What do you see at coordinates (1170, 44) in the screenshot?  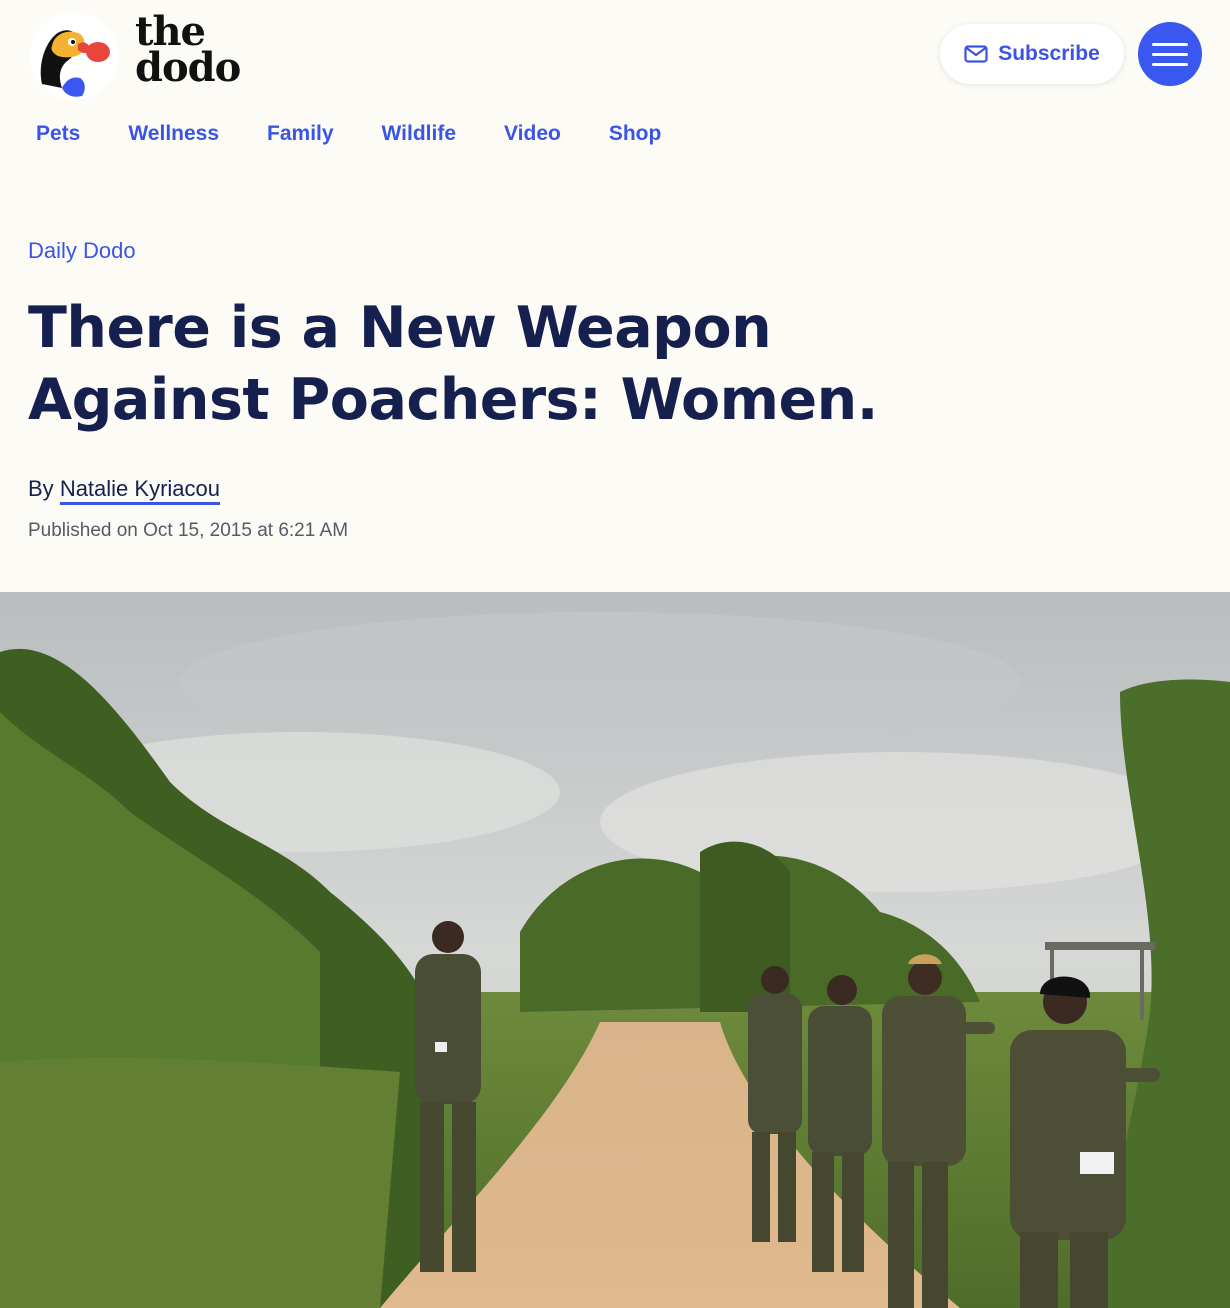 I see `hamburger-menu-icon` at bounding box center [1170, 44].